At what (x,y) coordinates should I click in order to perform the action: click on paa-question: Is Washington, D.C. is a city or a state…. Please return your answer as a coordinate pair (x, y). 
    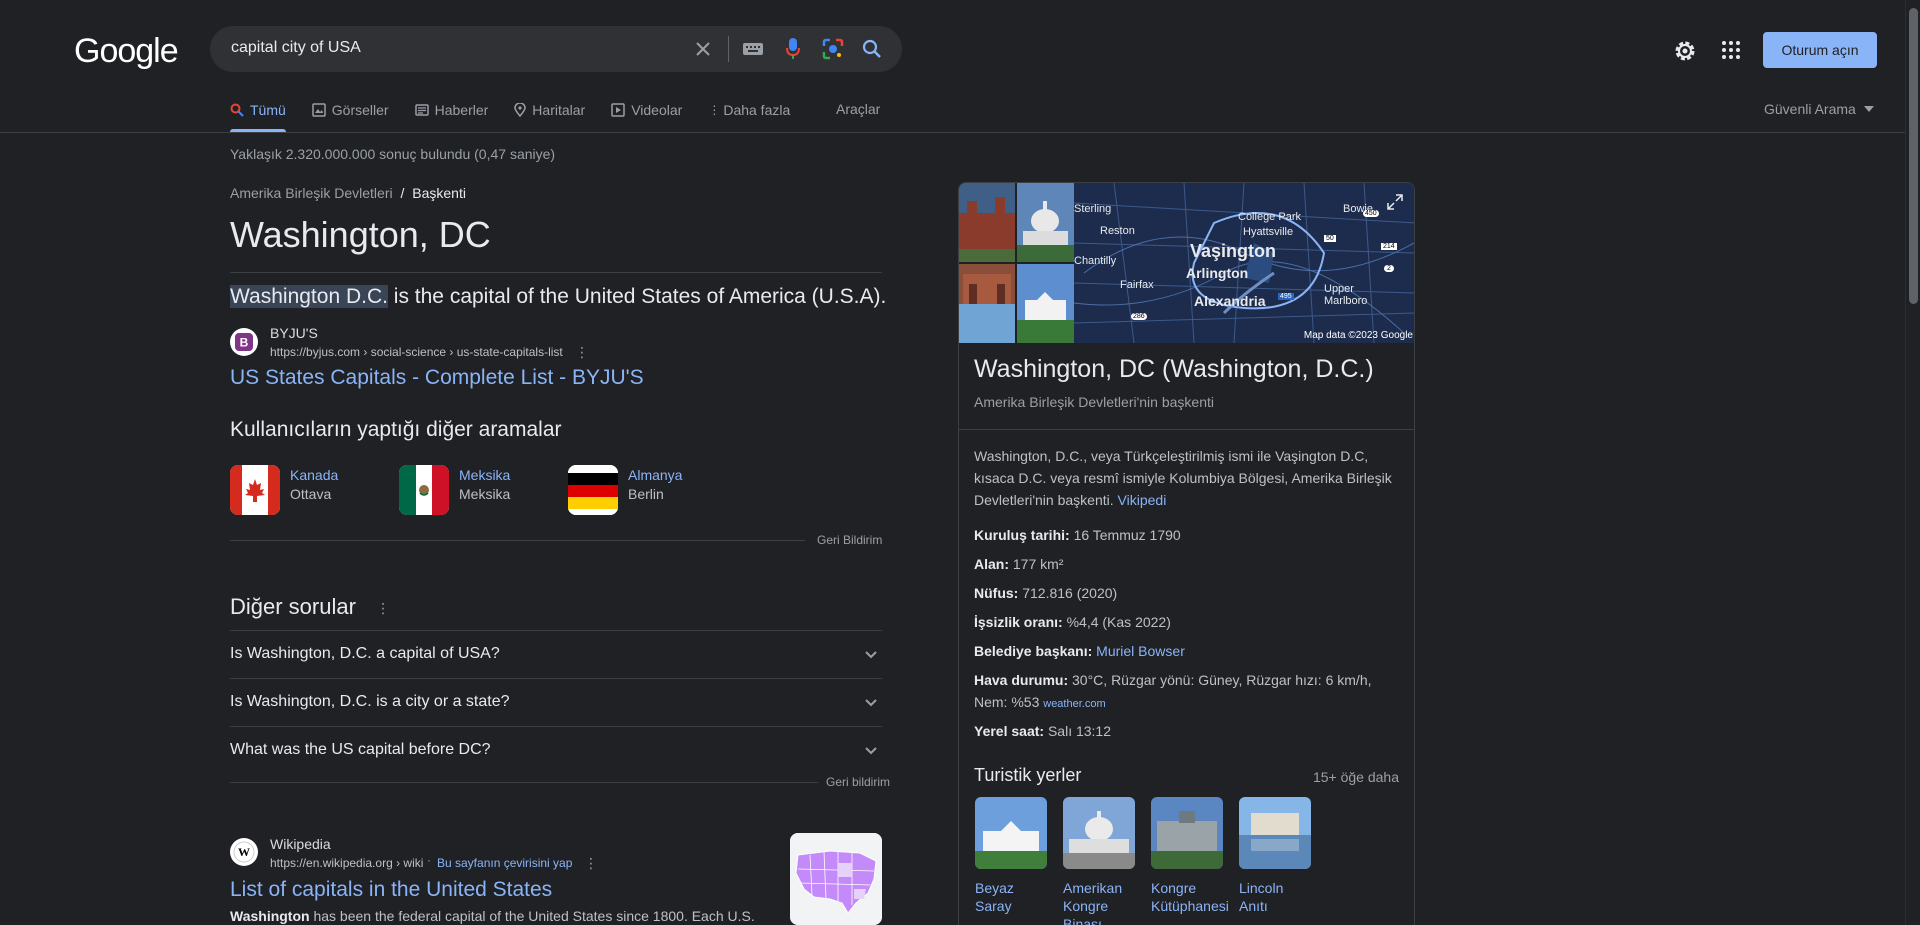
    Looking at the image, I should click on (556, 702).